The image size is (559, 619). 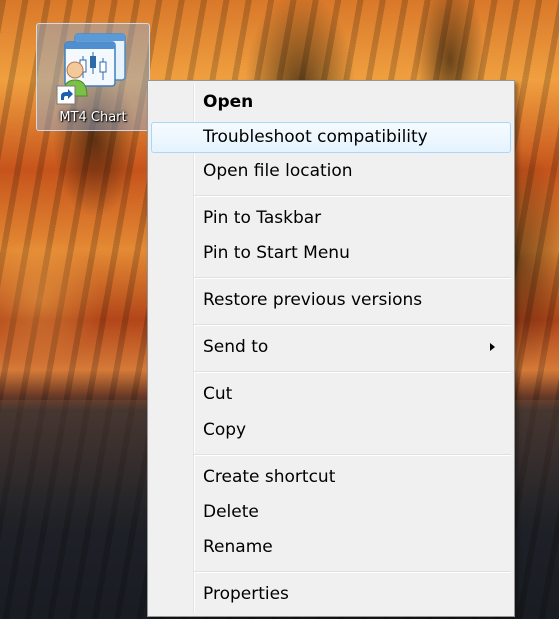 I want to click on menu-item-copy: Copy, so click(x=331, y=430).